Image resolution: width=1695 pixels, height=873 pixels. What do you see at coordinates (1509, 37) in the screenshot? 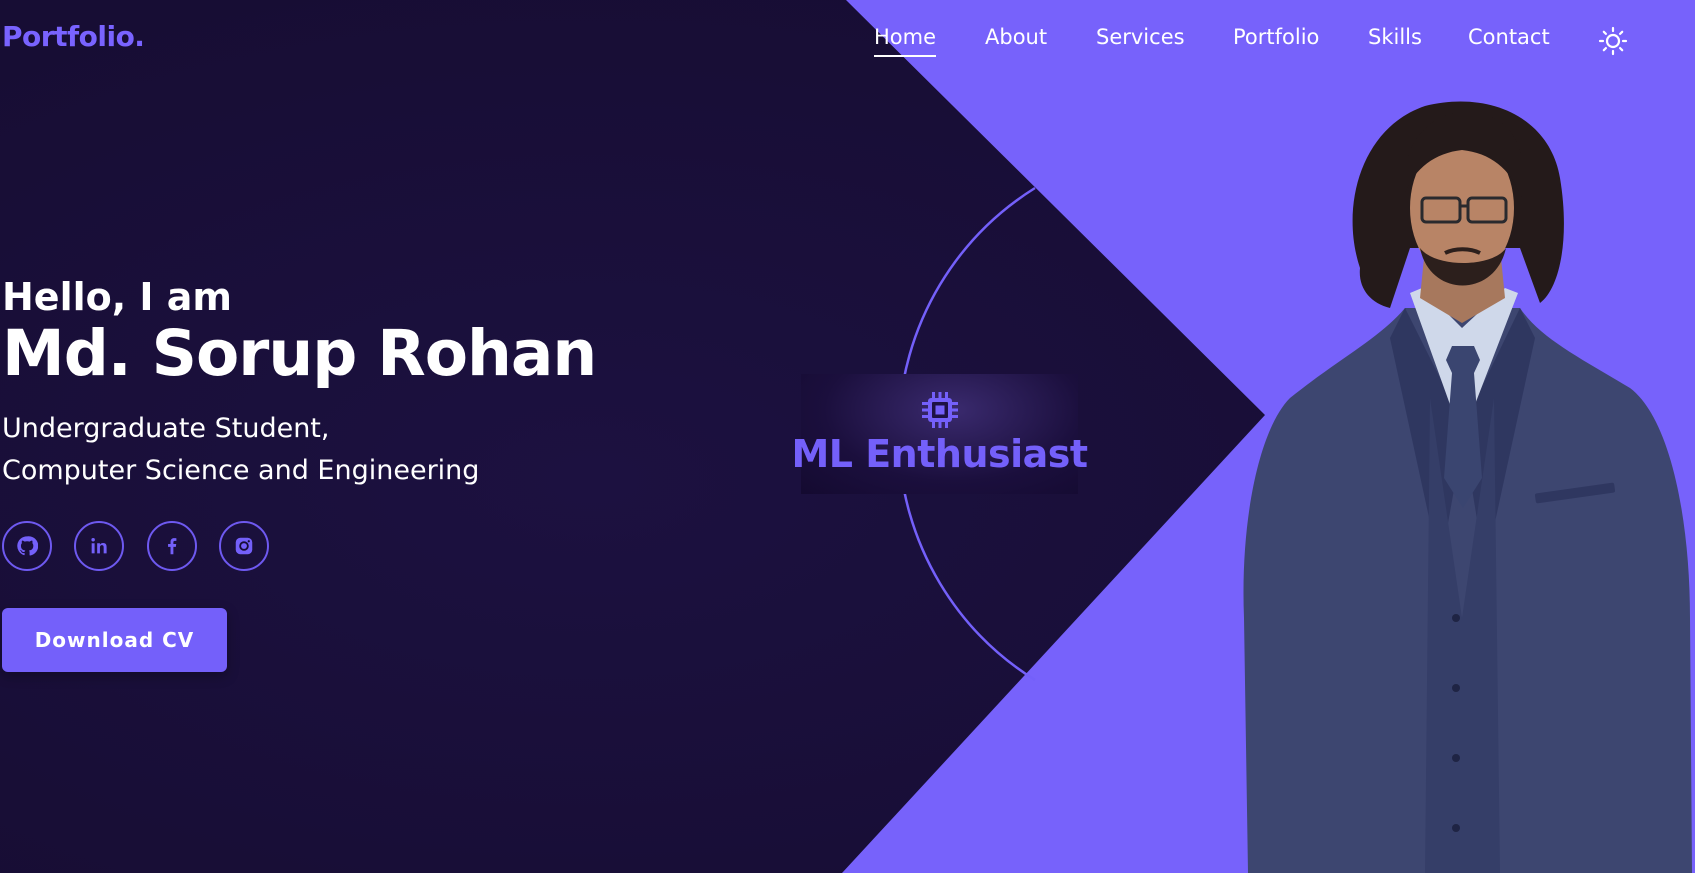
I see `nav-contact: Contact` at bounding box center [1509, 37].